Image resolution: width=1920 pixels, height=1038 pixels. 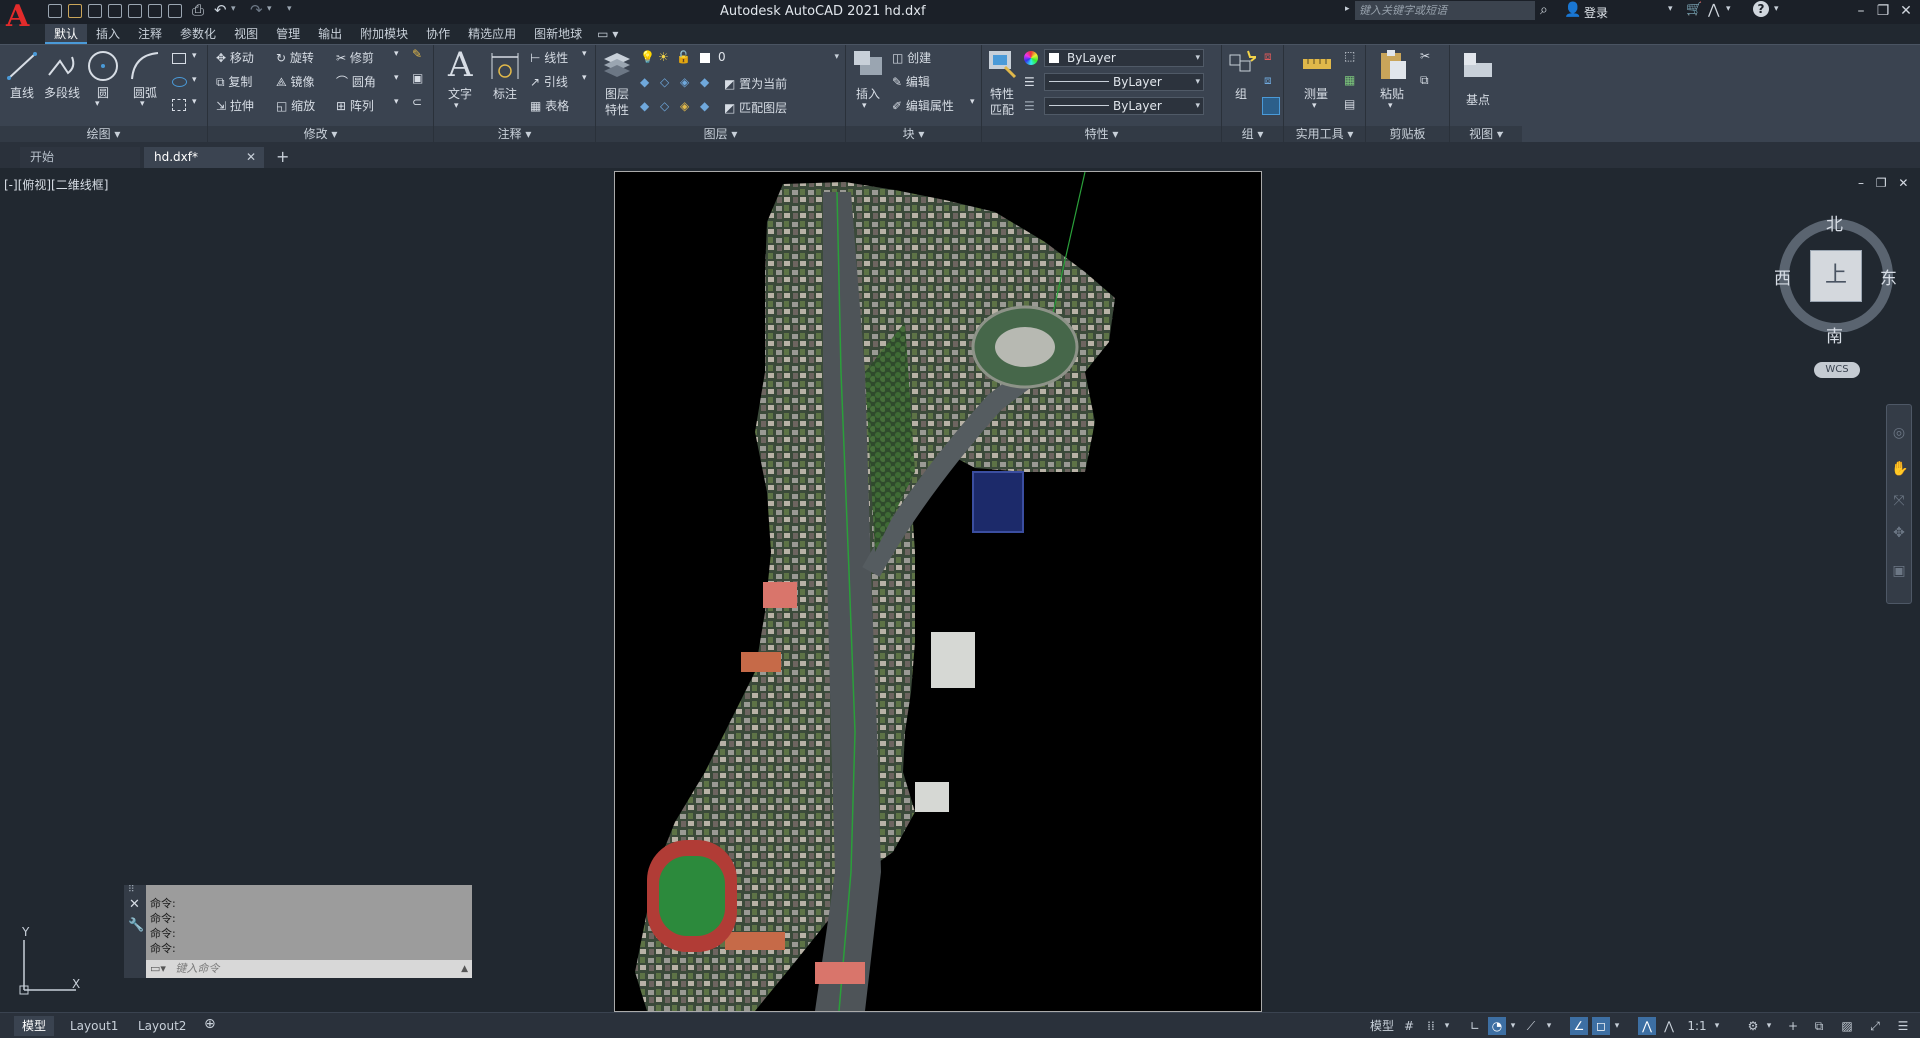 I want to click on match-properties-label-1: 特性, so click(x=1002, y=93).